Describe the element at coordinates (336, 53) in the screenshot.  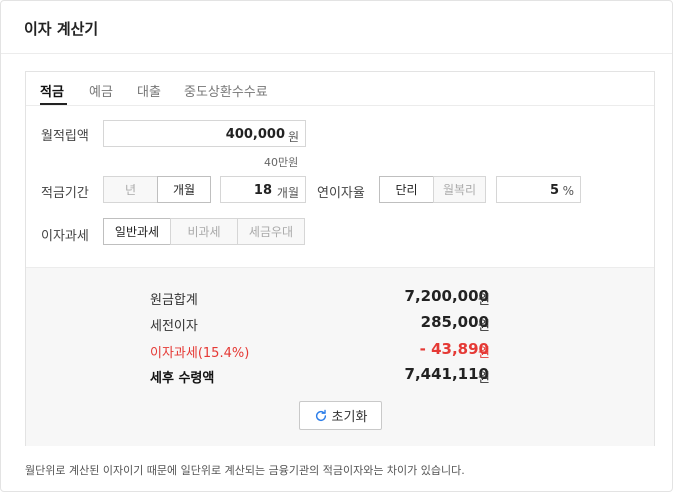
I see `title-divider` at that location.